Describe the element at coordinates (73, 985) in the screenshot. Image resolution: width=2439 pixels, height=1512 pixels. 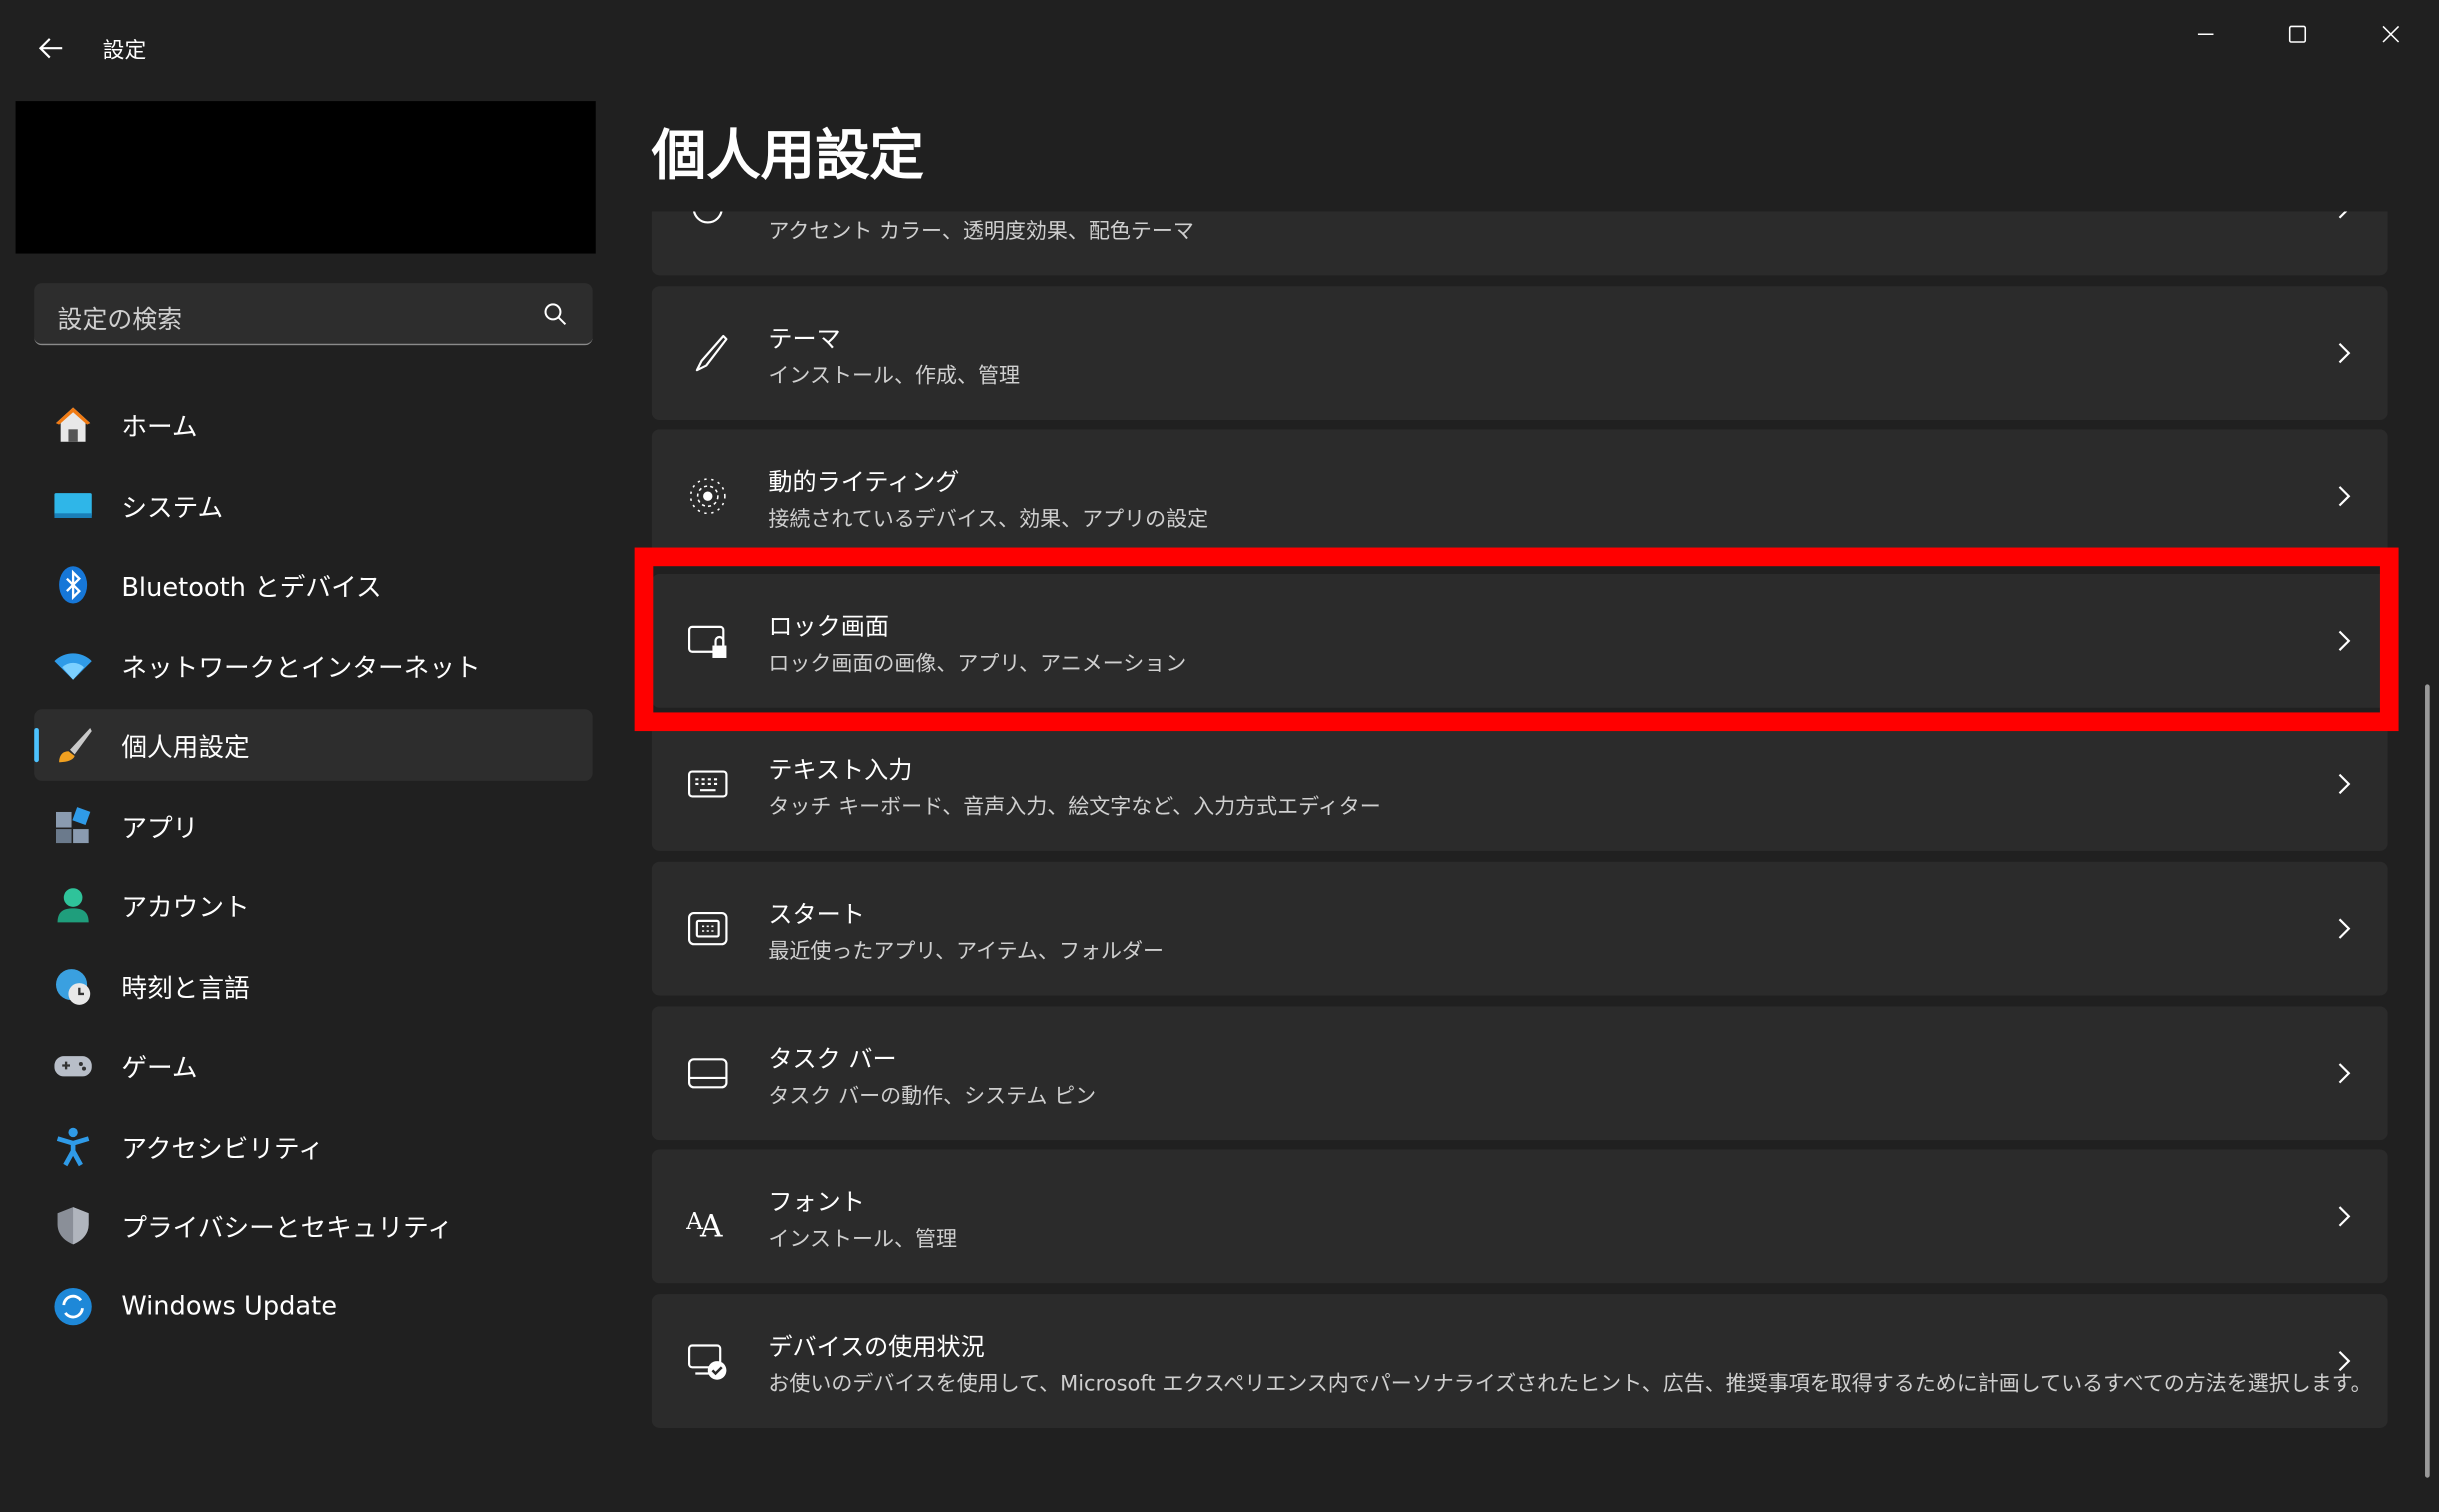
I see `globe-clock-icon` at that location.